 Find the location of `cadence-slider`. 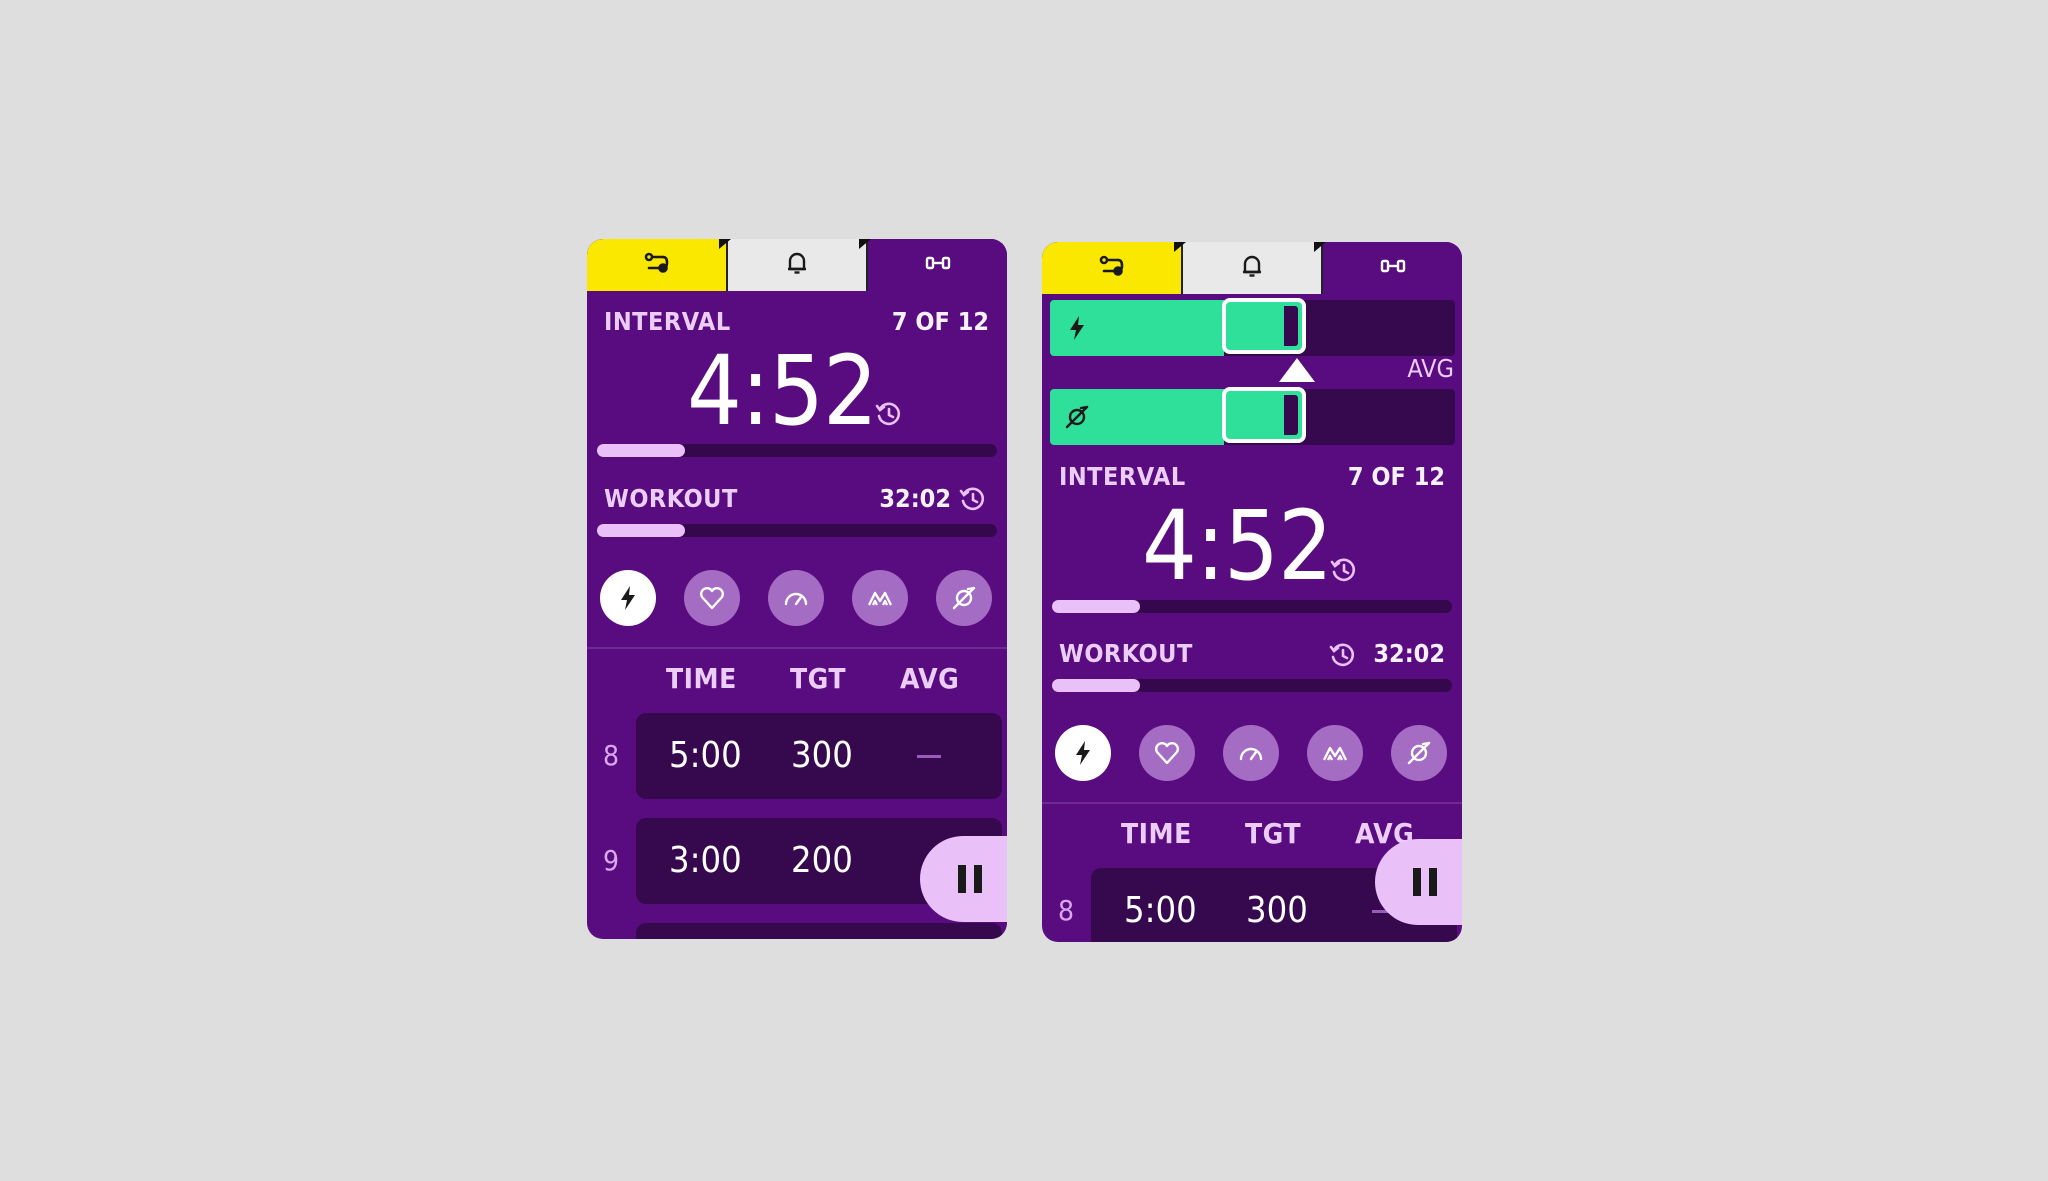

cadence-slider is located at coordinates (1252, 416).